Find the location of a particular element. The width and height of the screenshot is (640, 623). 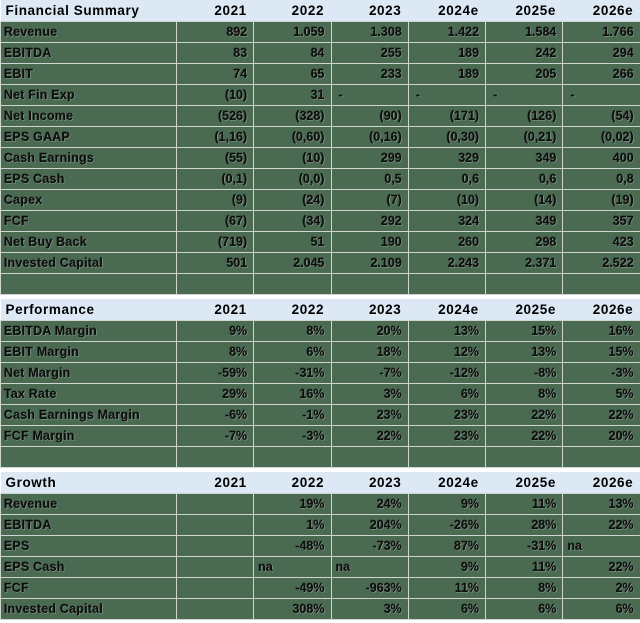

row-value-cell: 87% is located at coordinates (447, 546).